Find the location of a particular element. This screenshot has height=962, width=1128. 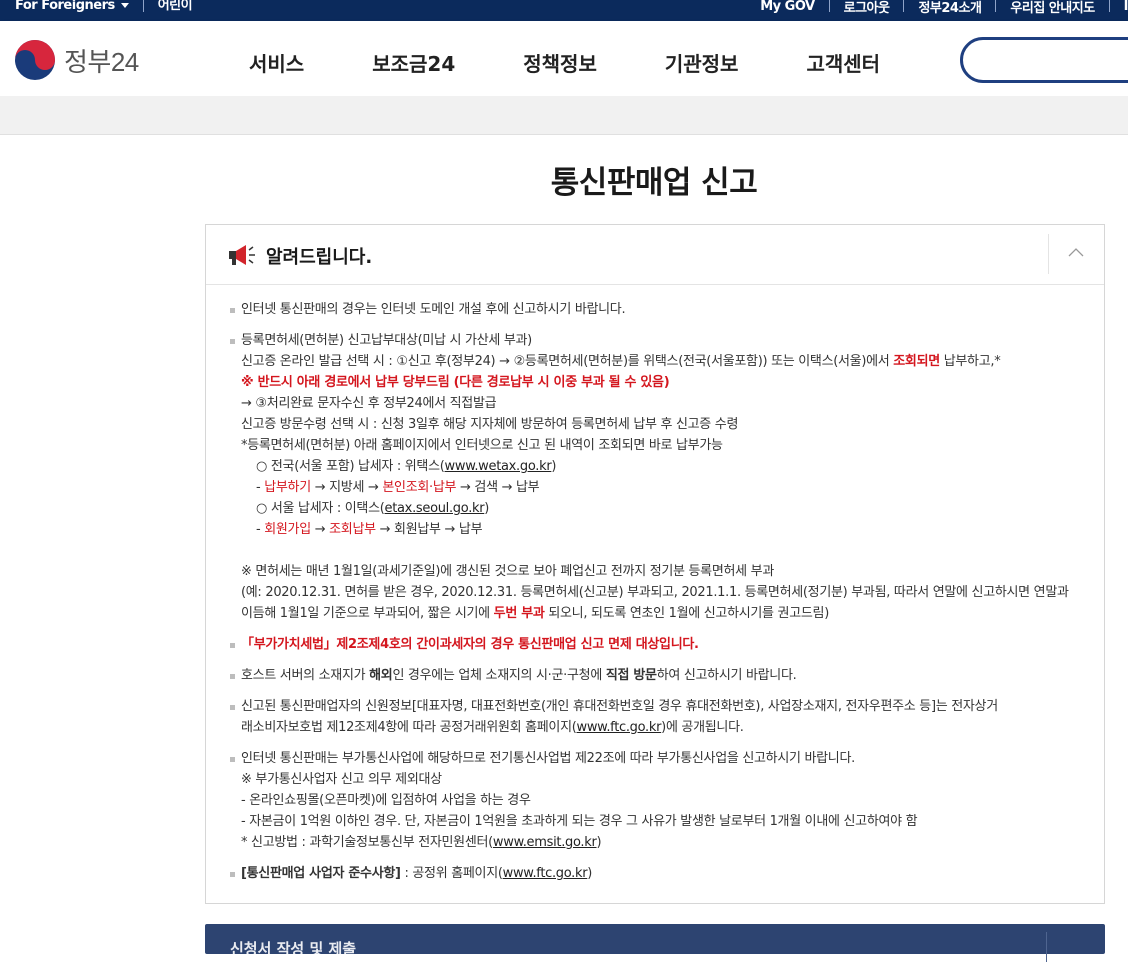

text-span: 납부하고,* is located at coordinates (970, 361).